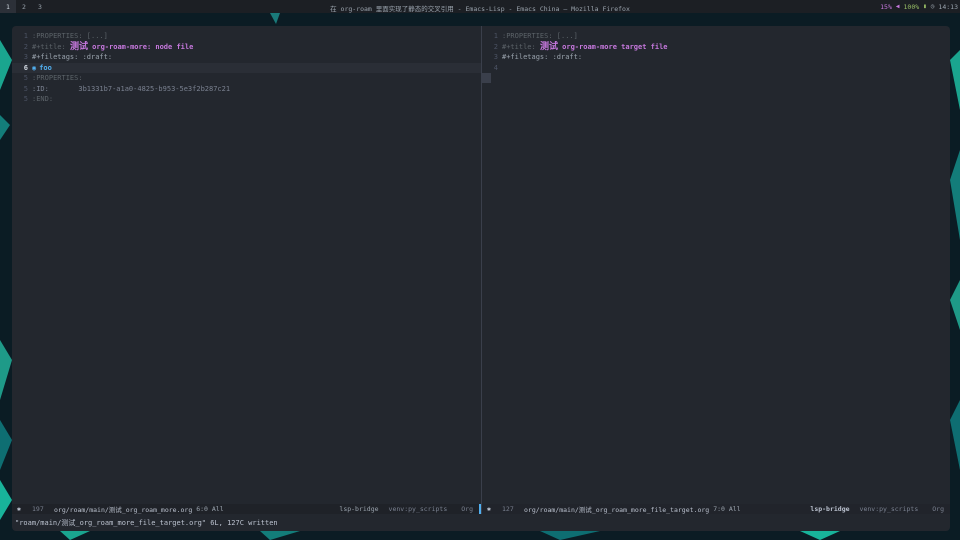 This screenshot has height=540, width=960. Describe the element at coordinates (911, 6) in the screenshot. I see `volume-level: 100%` at that location.